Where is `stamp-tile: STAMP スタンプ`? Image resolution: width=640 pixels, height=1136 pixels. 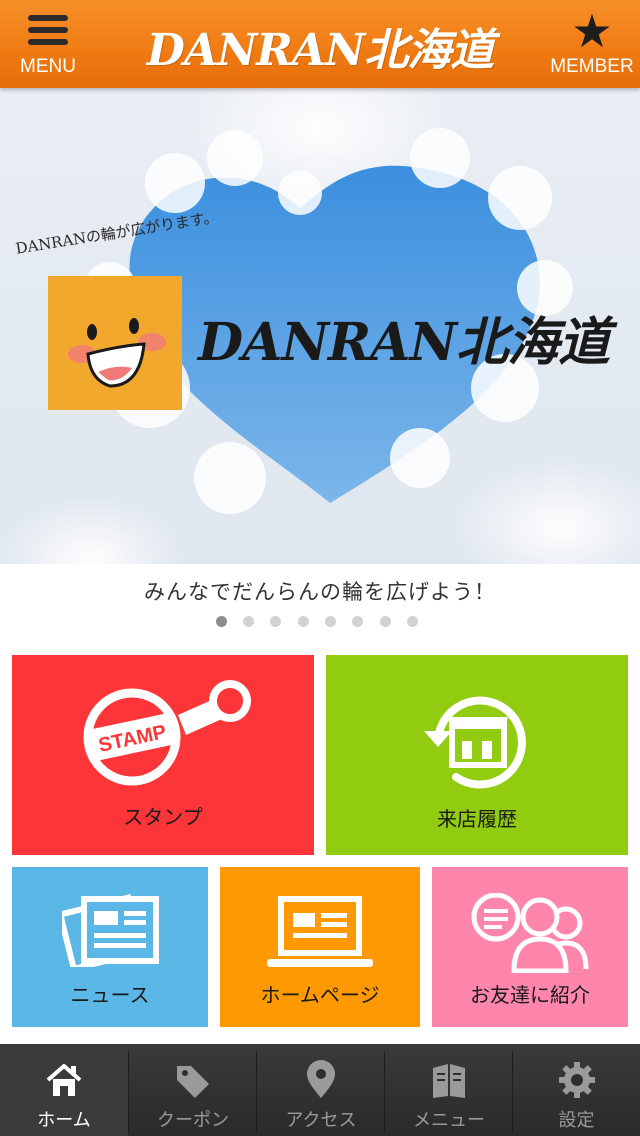
stamp-tile: STAMP スタンプ is located at coordinates (163, 755).